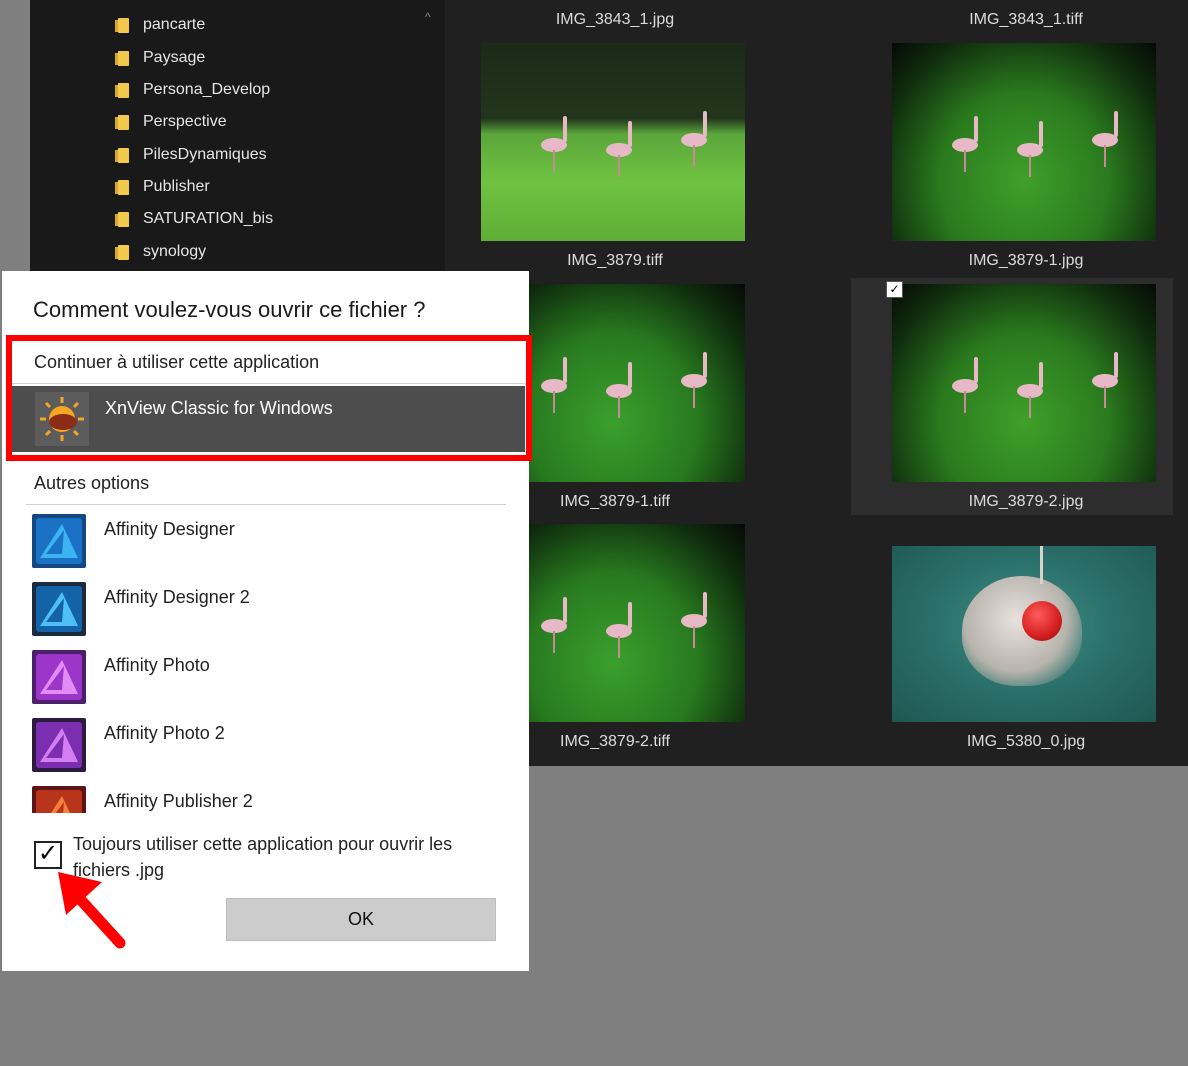 The width and height of the screenshot is (1188, 1066). What do you see at coordinates (178, 801) in the screenshot?
I see `app-label: Affinity Publisher 2` at bounding box center [178, 801].